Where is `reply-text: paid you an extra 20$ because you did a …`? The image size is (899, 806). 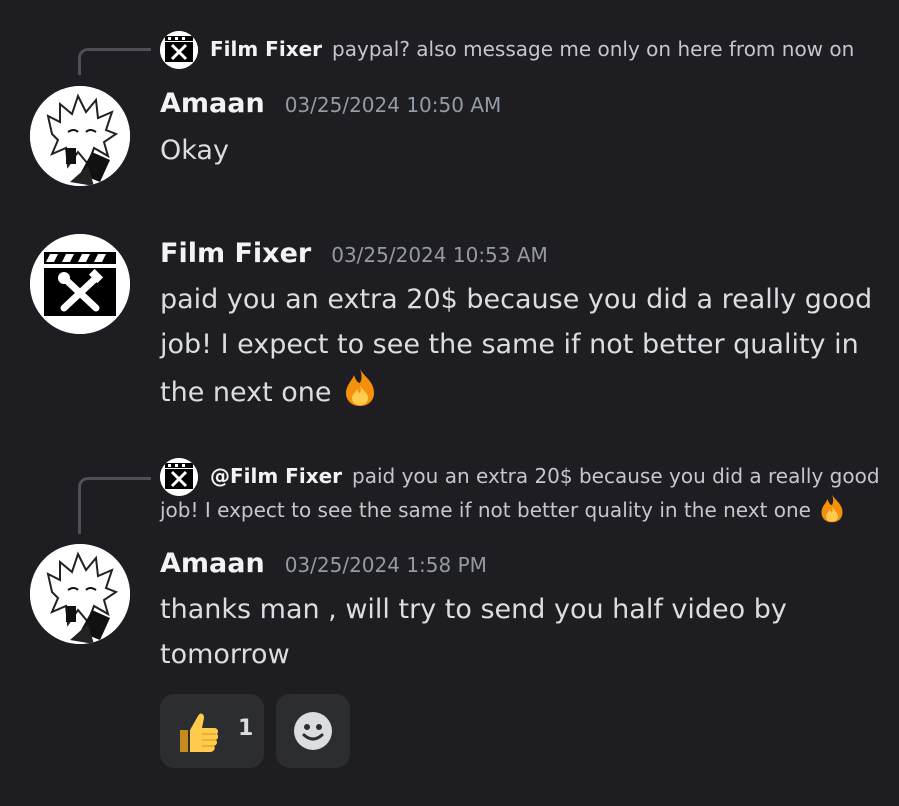 reply-text: paid you an extra 20$ because you did a … is located at coordinates (616, 476).